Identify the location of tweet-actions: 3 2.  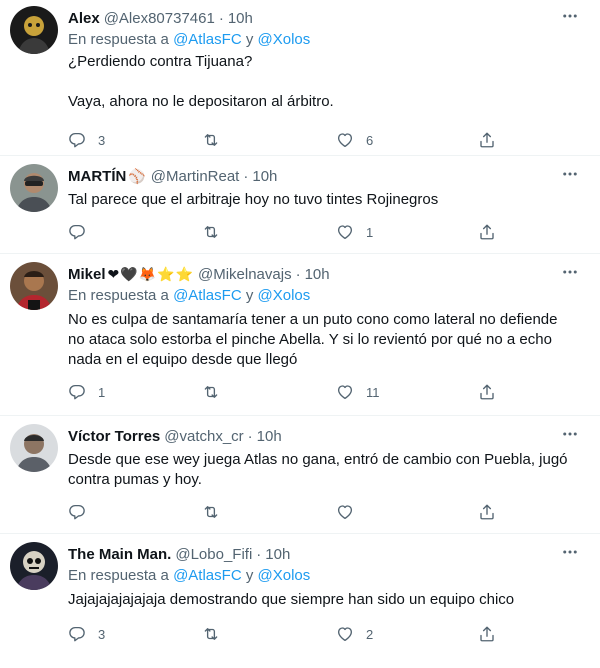
(326, 634).